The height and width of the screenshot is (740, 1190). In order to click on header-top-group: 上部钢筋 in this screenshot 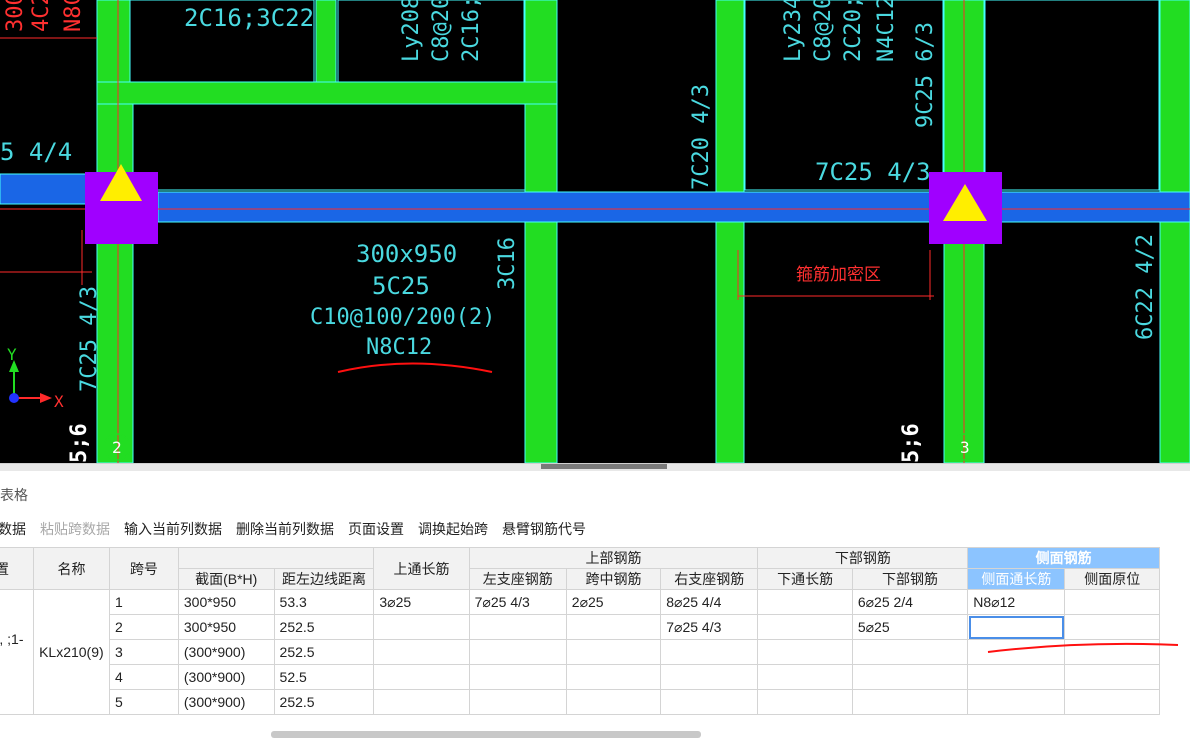, I will do `click(613, 558)`.